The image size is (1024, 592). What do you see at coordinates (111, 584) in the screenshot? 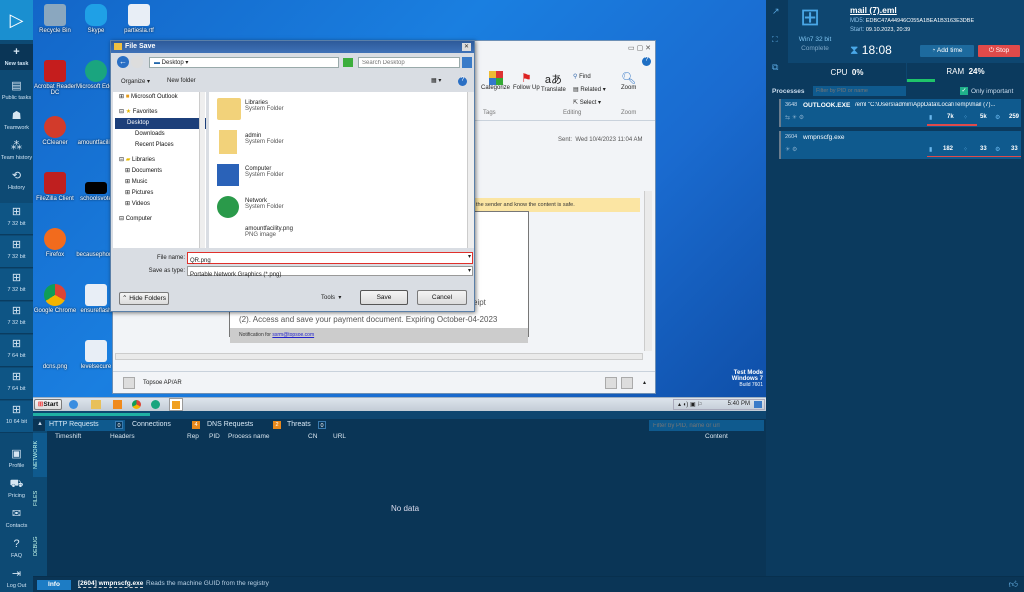
I see `status-process-link: [2604] wmpnscfg.exe` at bounding box center [111, 584].